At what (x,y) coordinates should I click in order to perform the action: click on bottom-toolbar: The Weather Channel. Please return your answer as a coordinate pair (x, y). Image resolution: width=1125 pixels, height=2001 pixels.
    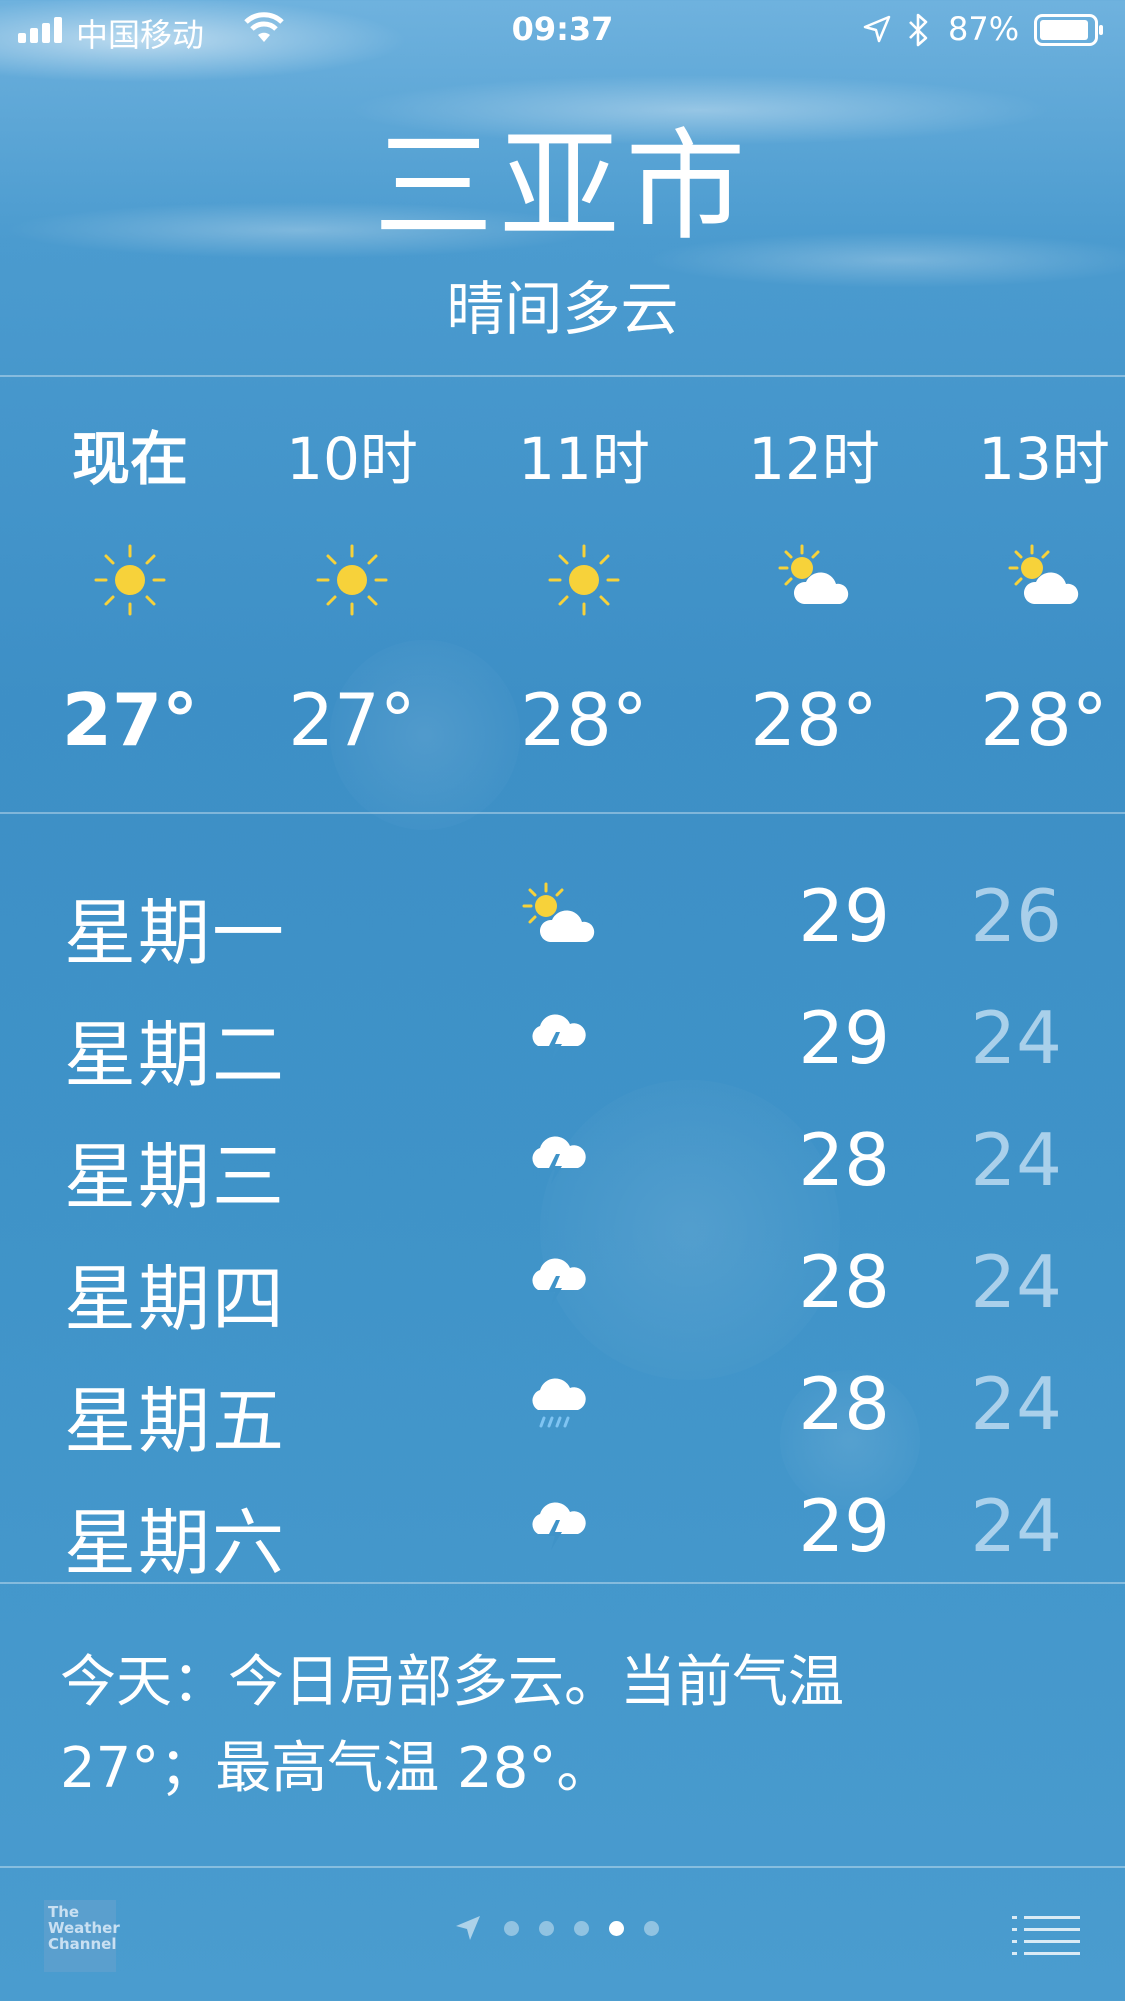
    Looking at the image, I should click on (562, 1933).